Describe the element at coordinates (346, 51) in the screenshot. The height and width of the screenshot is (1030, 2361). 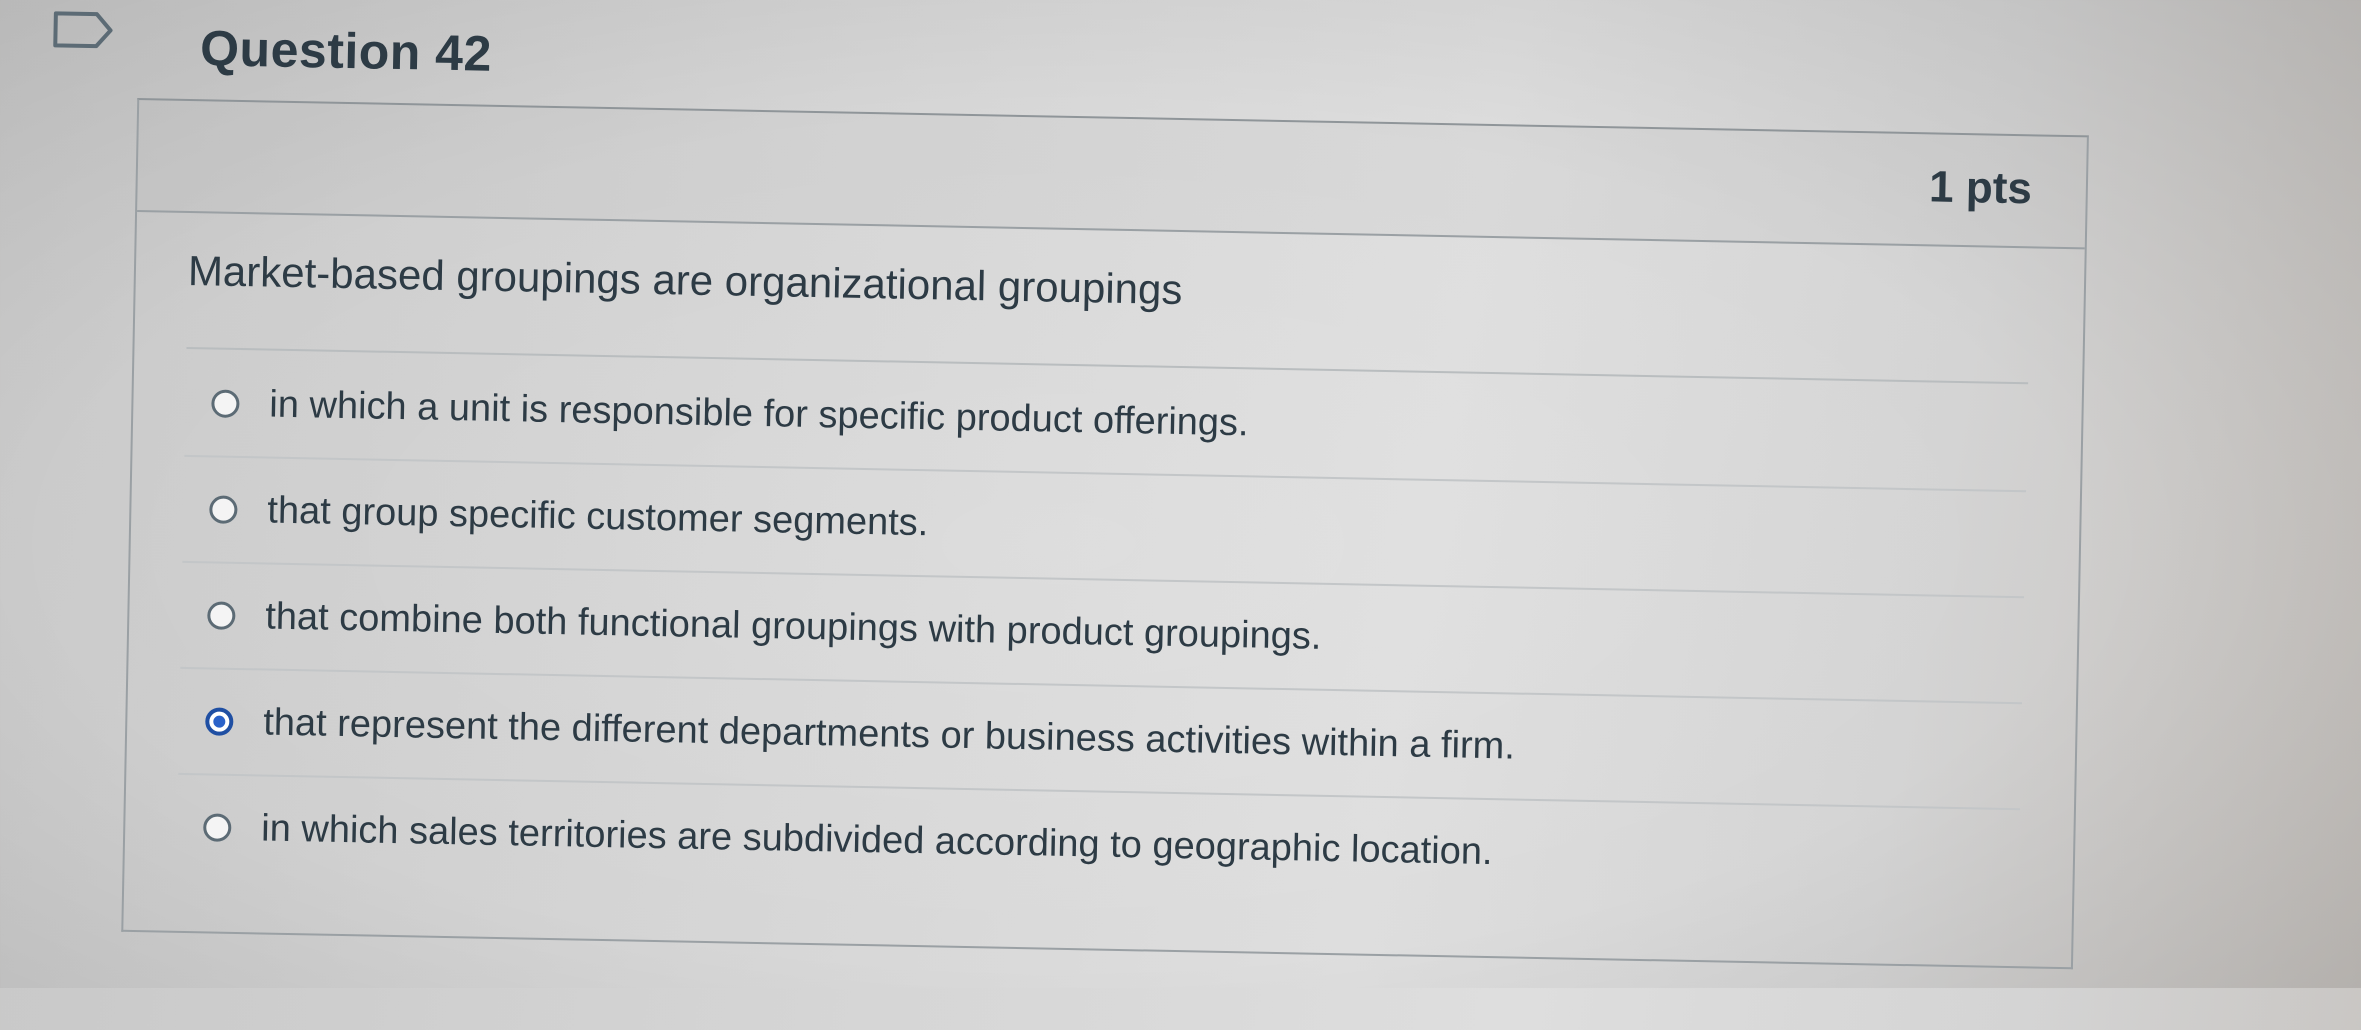
I see `question-title: Question 42` at that location.